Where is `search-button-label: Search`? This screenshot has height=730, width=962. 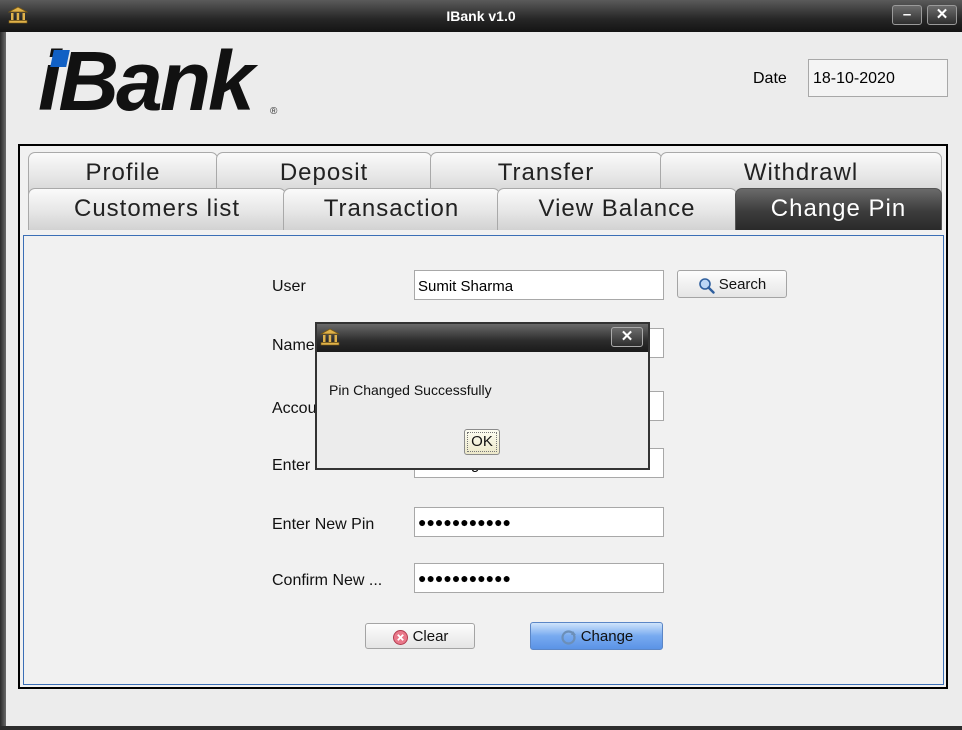 search-button-label: Search is located at coordinates (742, 284).